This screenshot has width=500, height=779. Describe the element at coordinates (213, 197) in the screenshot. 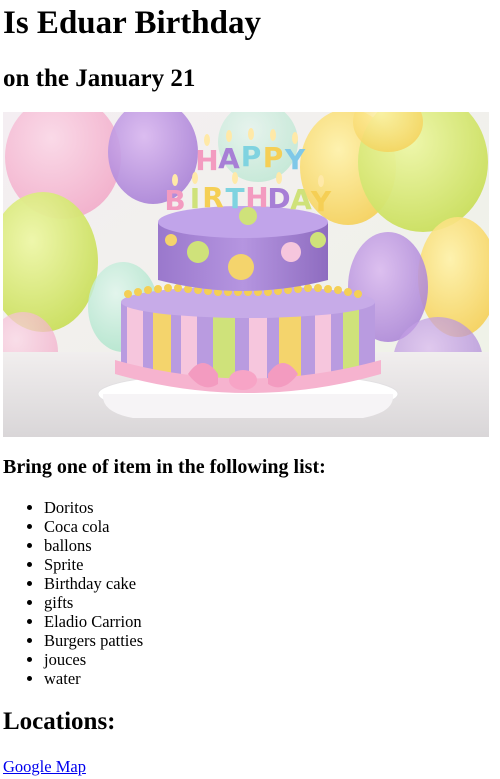

I see `svg-text: R` at that location.